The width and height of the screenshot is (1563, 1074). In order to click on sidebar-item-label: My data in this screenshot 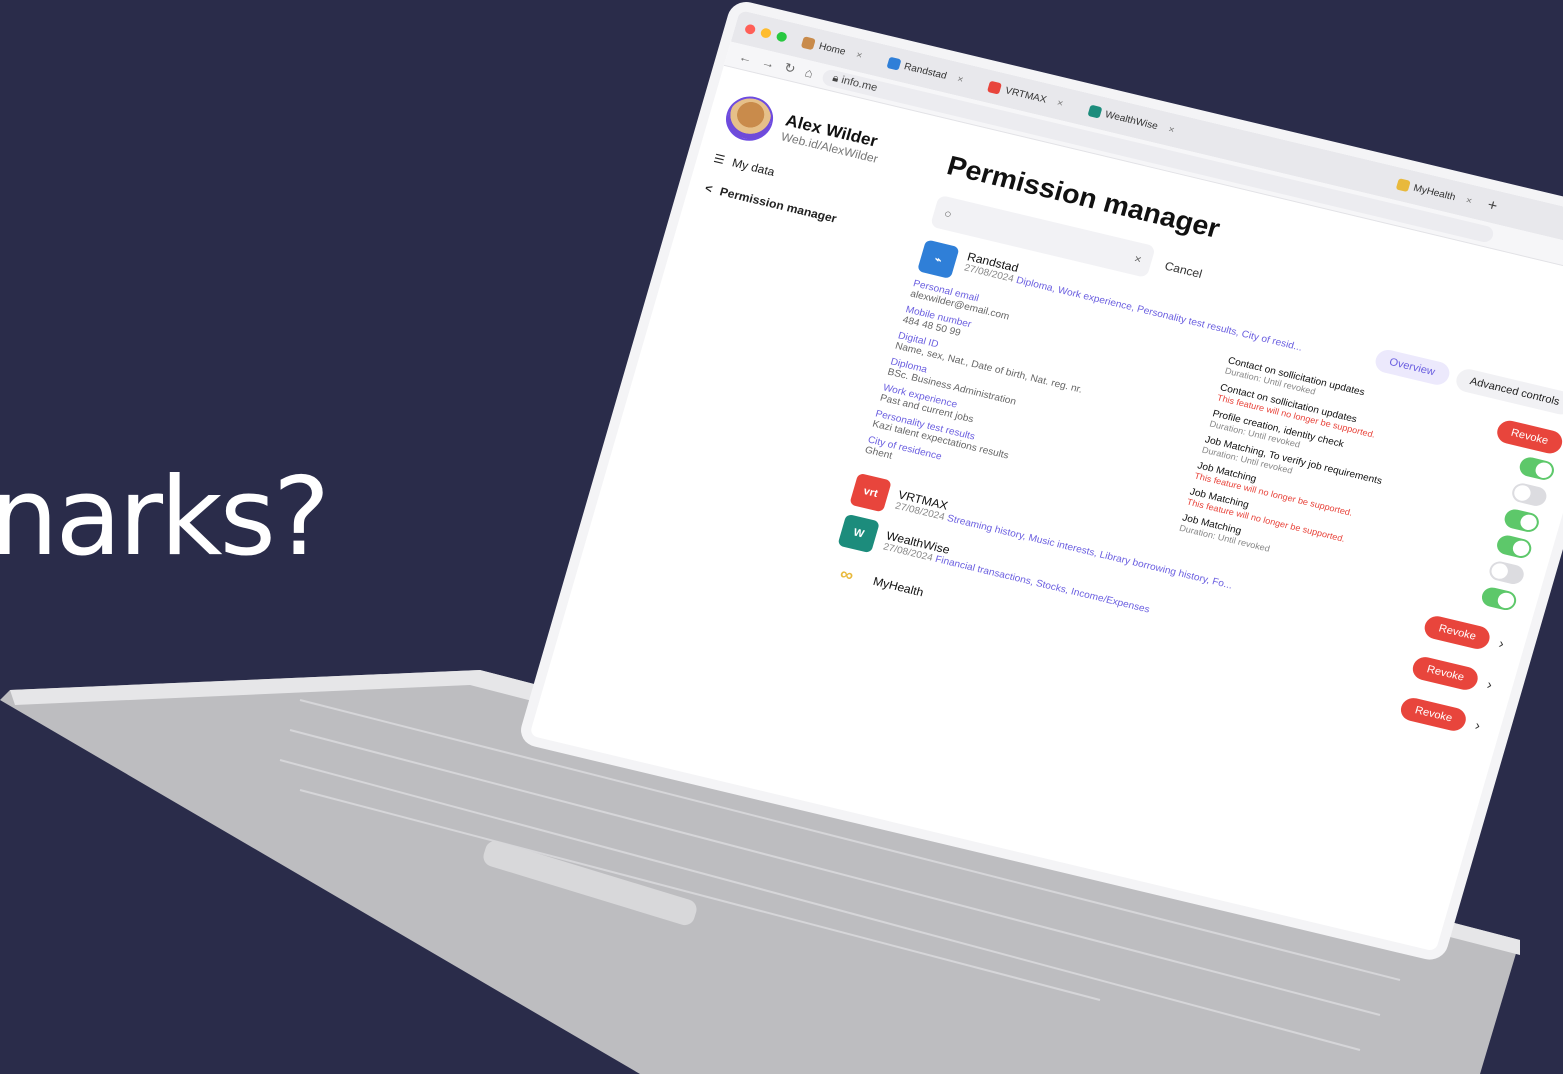, I will do `click(753, 167)`.